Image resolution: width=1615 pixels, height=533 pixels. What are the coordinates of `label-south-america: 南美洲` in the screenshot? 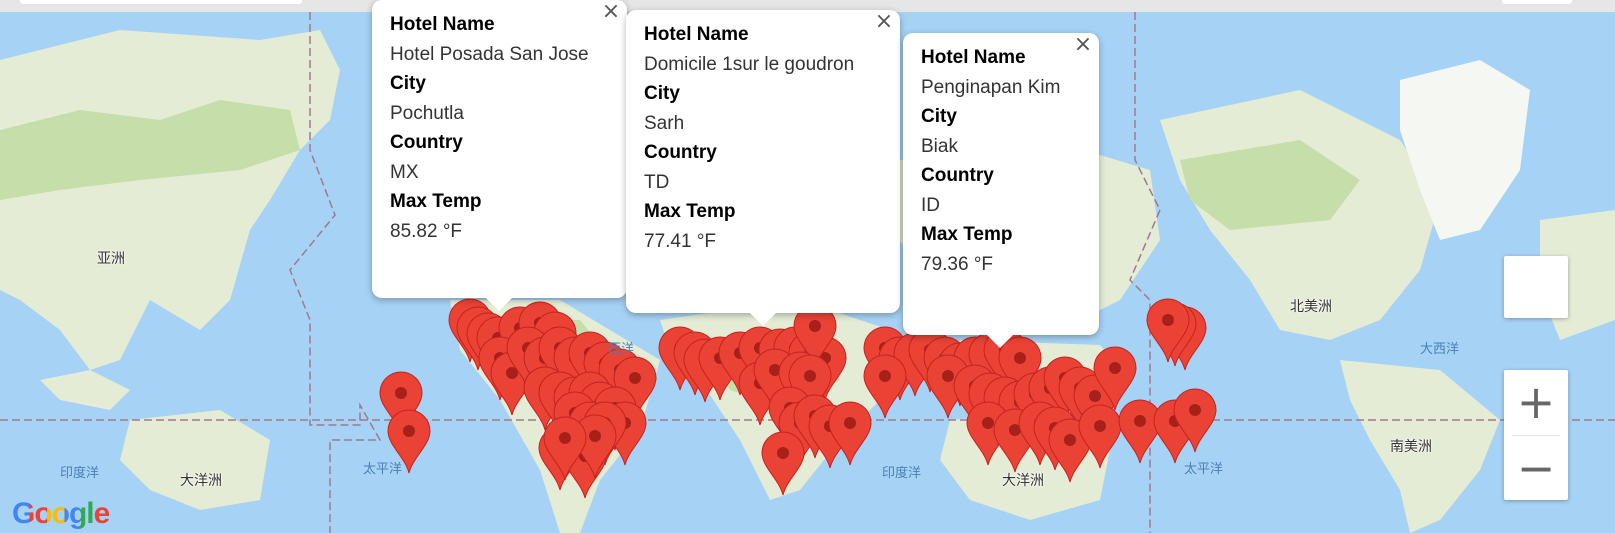 It's located at (1411, 447).